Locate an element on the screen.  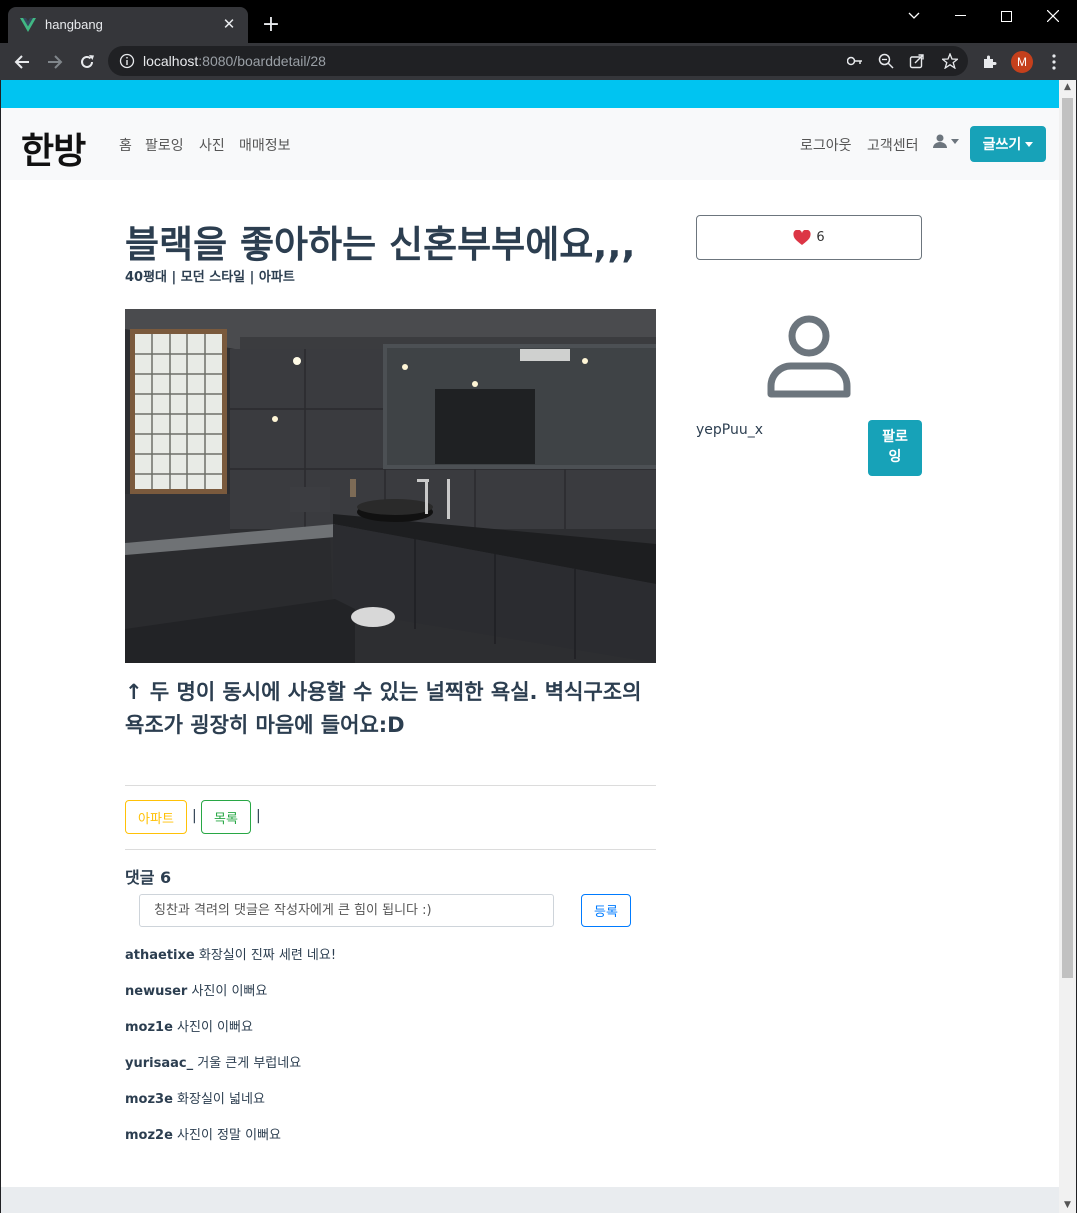
scroll-thumb is located at coordinates (1067, 538).